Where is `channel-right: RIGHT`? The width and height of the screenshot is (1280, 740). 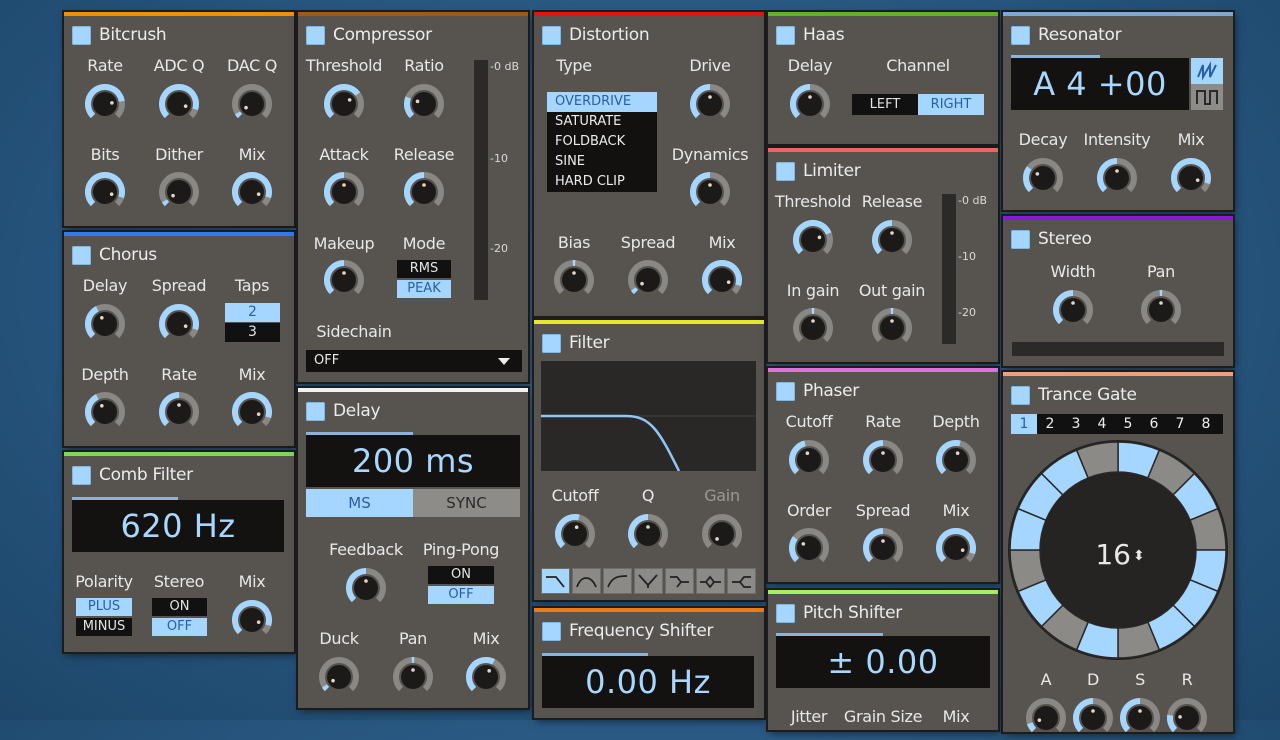
channel-right: RIGHT is located at coordinates (951, 104).